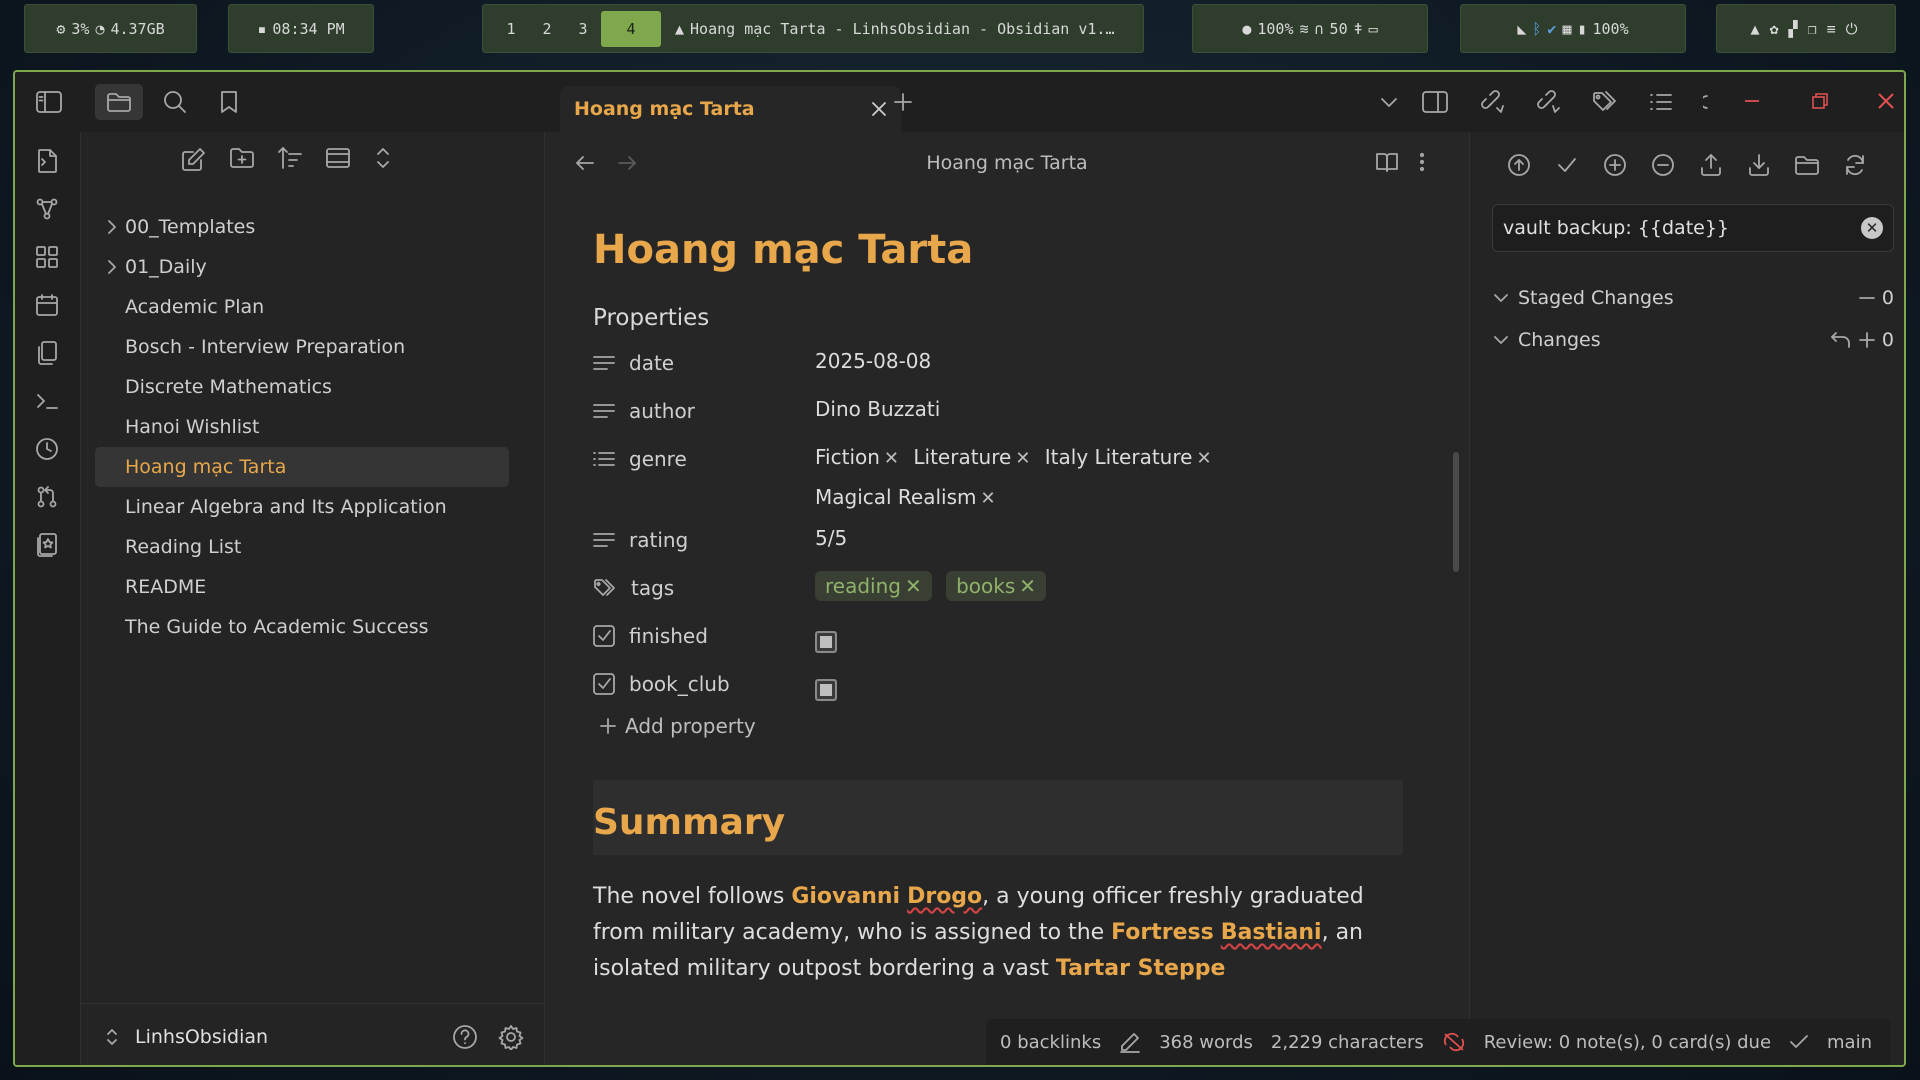  What do you see at coordinates (47, 497) in the screenshot?
I see `git-pull-request-icon` at bounding box center [47, 497].